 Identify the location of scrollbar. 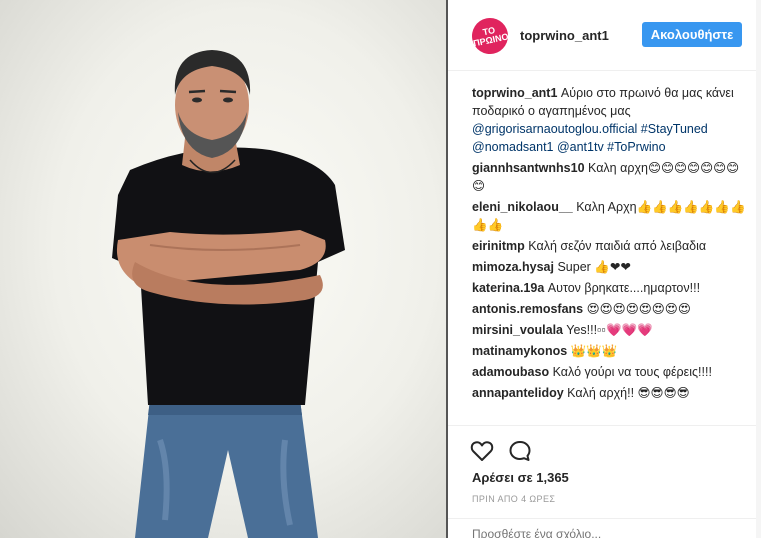
(758, 269).